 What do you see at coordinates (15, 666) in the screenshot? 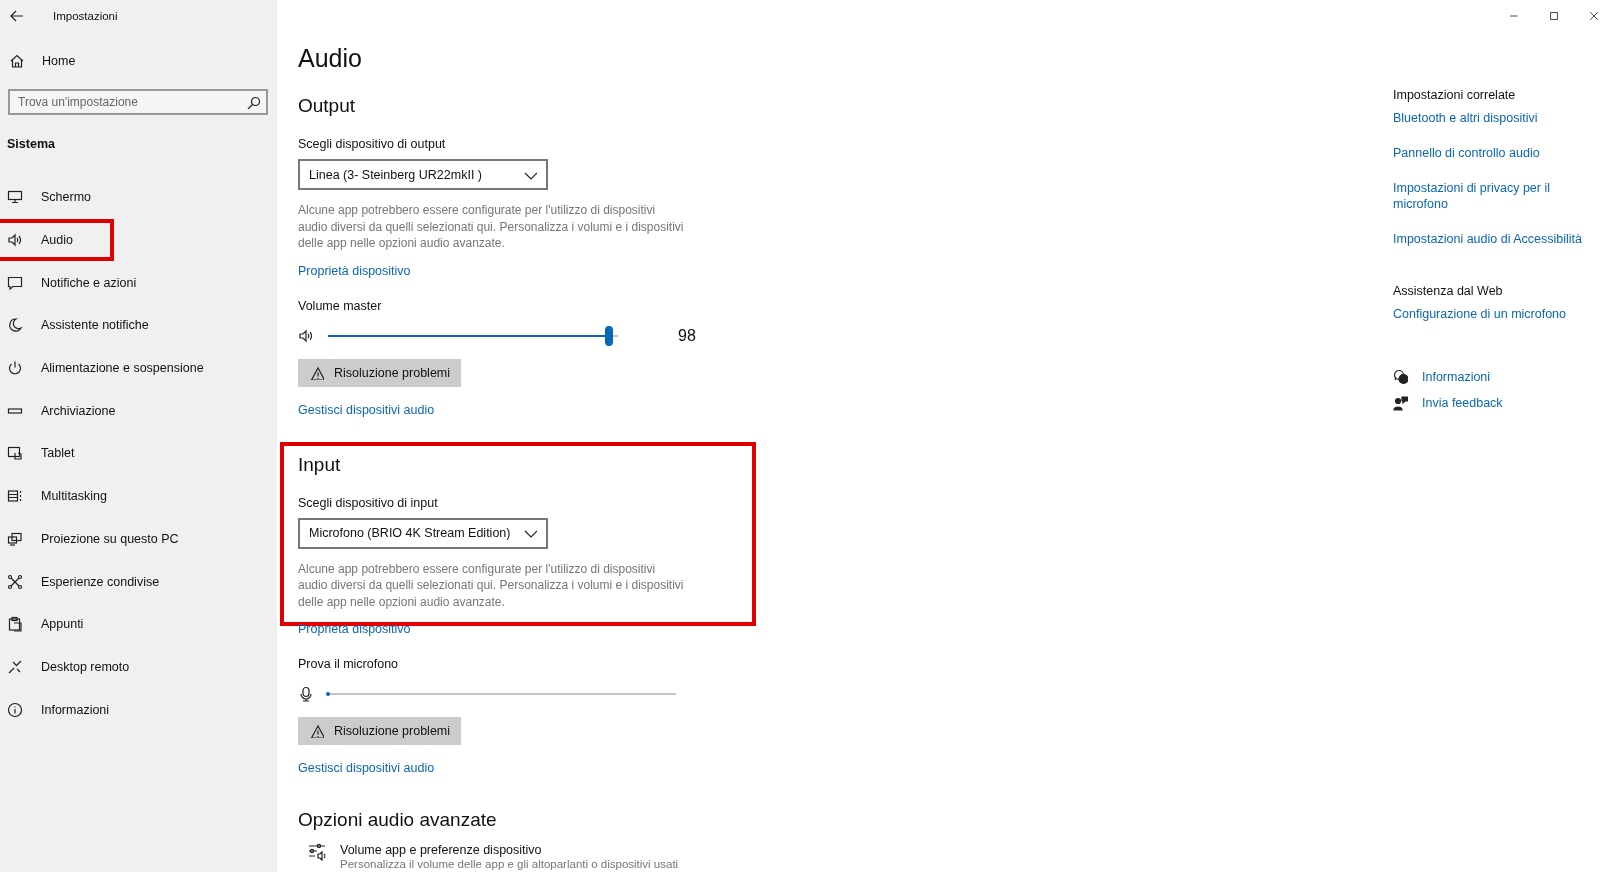
I see `remote-icon` at bounding box center [15, 666].